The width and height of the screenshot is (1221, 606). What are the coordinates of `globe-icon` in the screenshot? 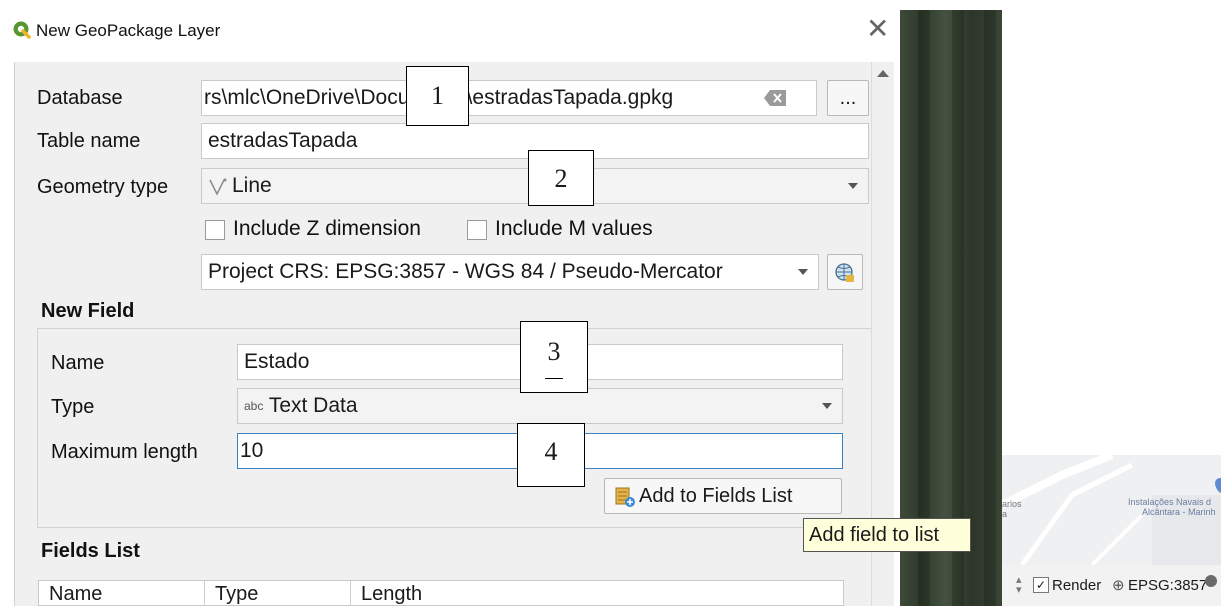 It's located at (844, 272).